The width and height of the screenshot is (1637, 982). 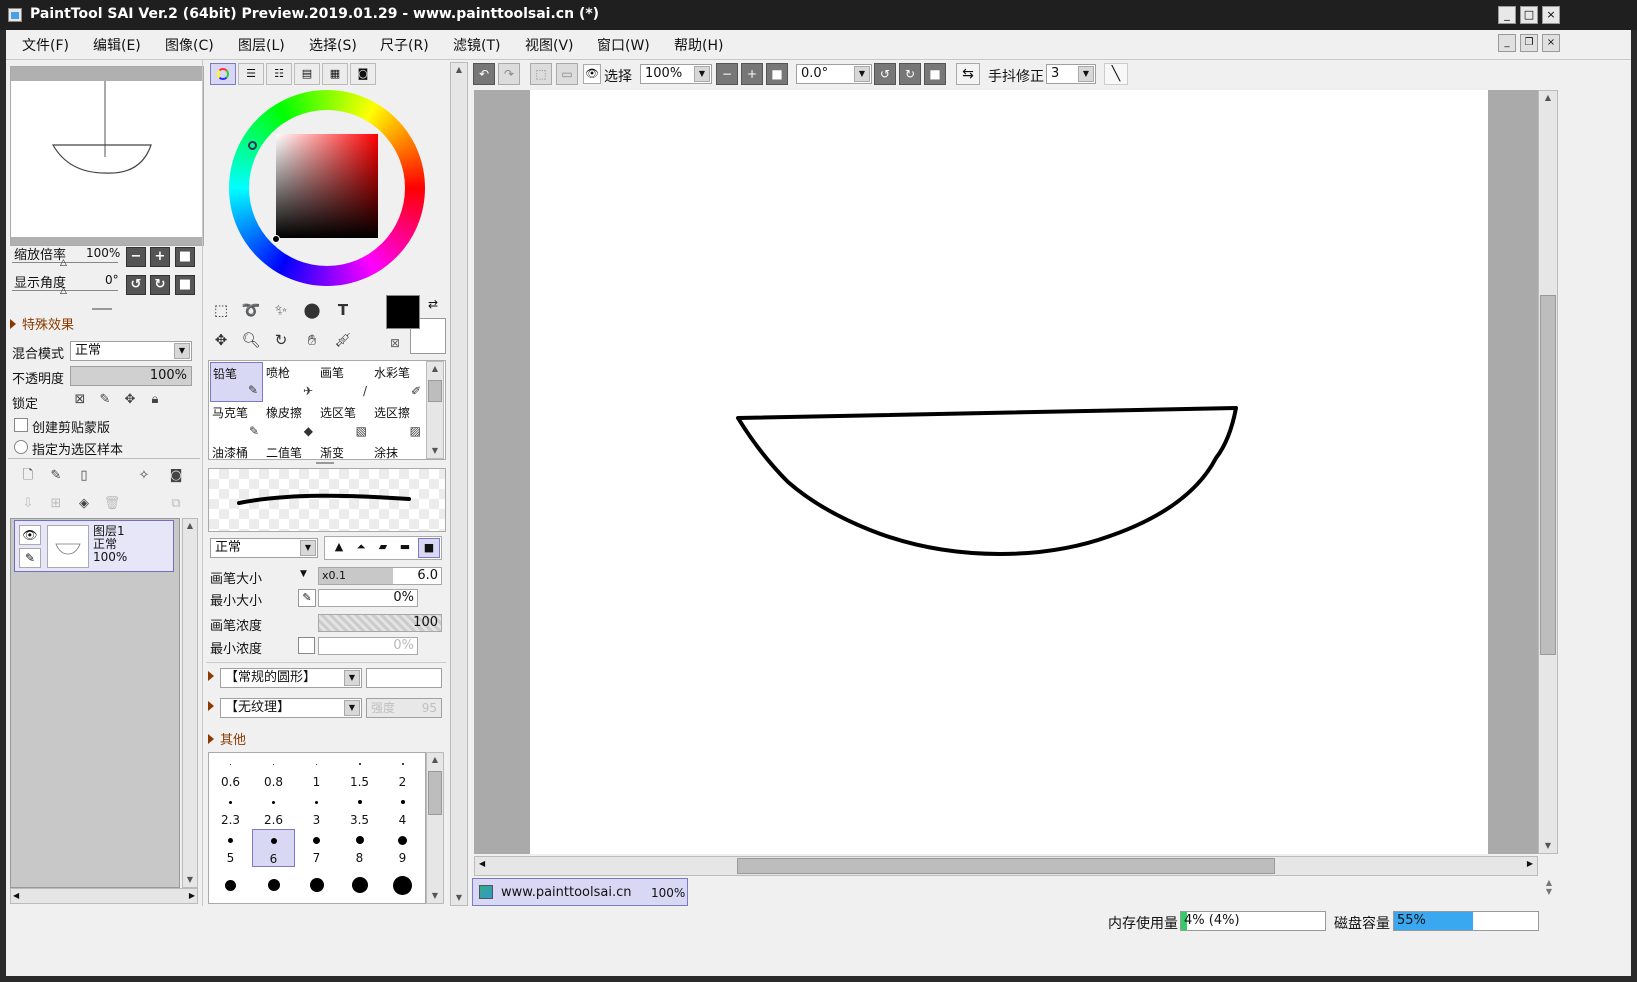 What do you see at coordinates (290, 422) in the screenshot?
I see `brush-tool-cell: 橡皮擦 ◆` at bounding box center [290, 422].